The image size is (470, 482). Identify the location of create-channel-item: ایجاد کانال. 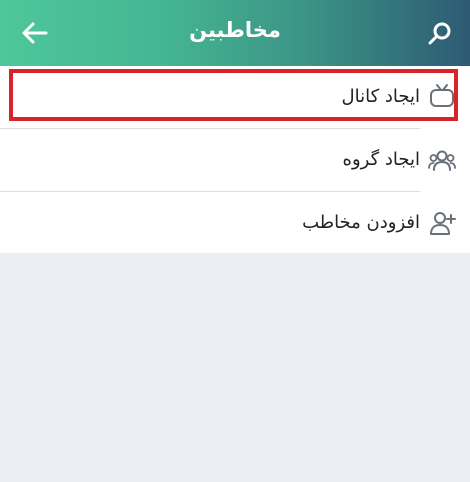
(235, 97).